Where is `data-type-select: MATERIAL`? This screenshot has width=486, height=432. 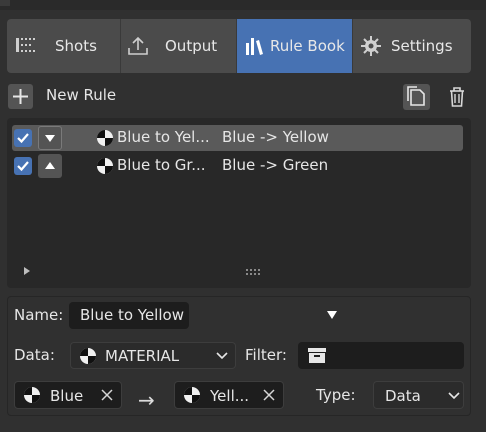 data-type-select: MATERIAL is located at coordinates (153, 355).